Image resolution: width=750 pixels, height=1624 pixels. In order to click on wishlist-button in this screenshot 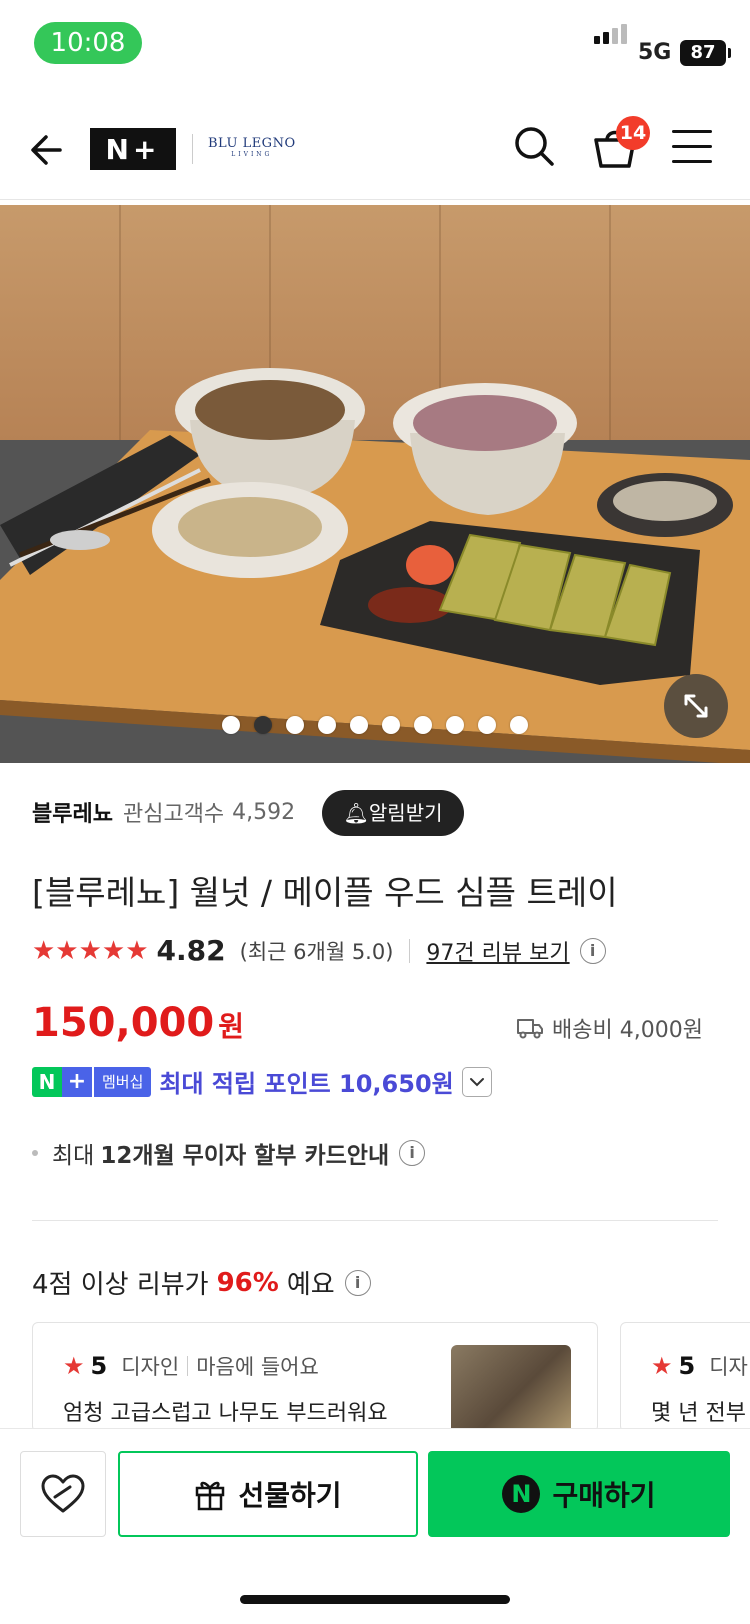, I will do `click(63, 1494)`.